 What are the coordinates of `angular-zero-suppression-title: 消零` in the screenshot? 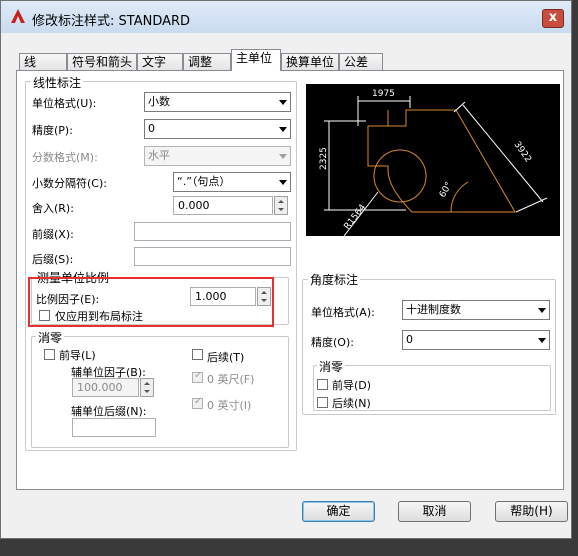 It's located at (331, 366).